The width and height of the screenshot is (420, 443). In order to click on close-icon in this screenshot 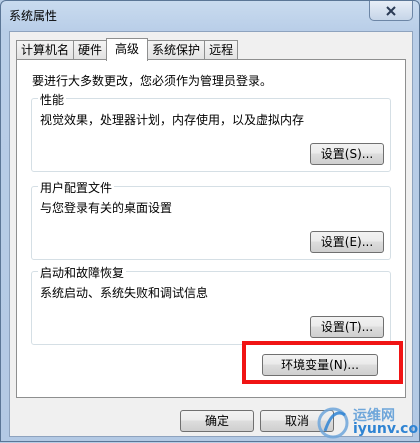, I will do `click(391, 10)`.